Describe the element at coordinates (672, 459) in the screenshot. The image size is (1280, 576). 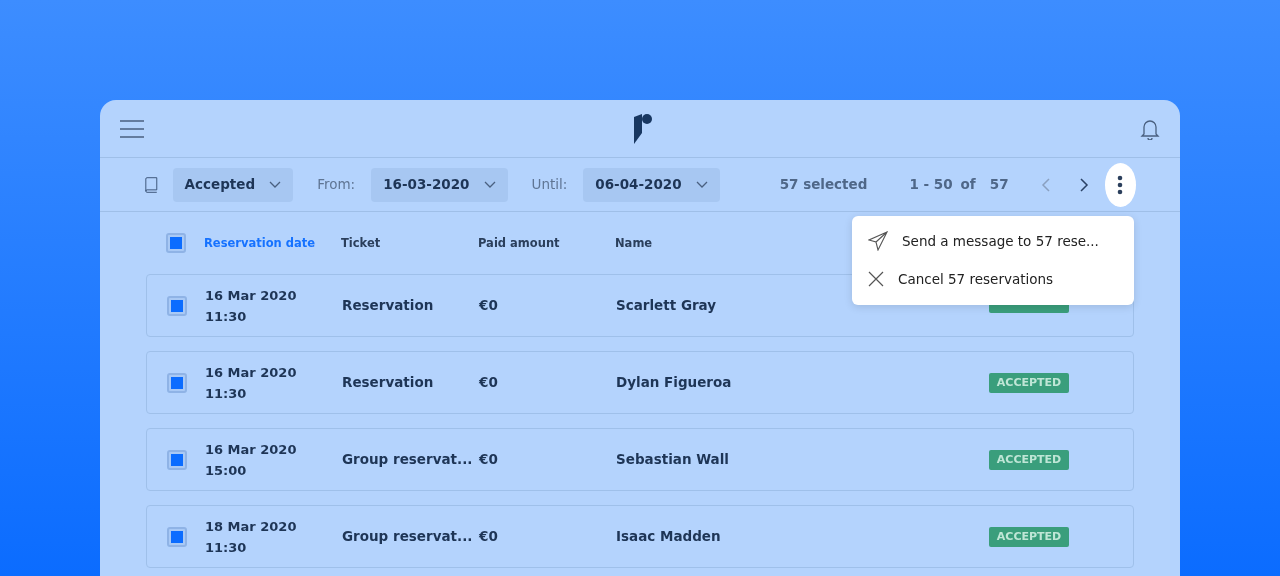
I see `name-cell: Sebastian Wall` at that location.